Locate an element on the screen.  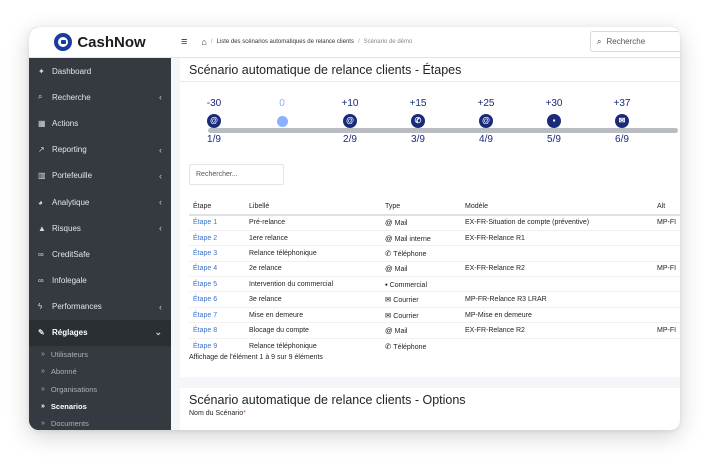
step-link: Étape 6 is located at coordinates (217, 299).